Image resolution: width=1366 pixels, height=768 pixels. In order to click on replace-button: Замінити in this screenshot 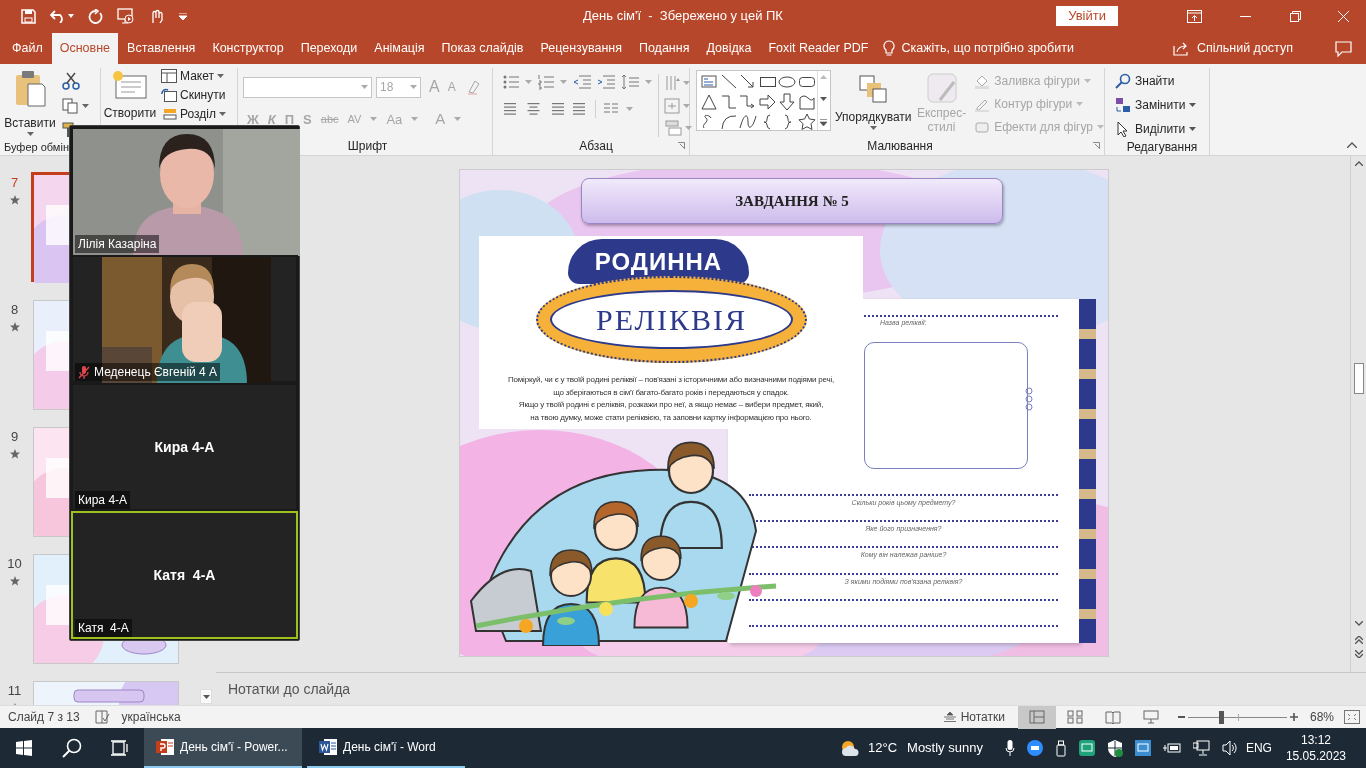, I will do `click(1162, 105)`.